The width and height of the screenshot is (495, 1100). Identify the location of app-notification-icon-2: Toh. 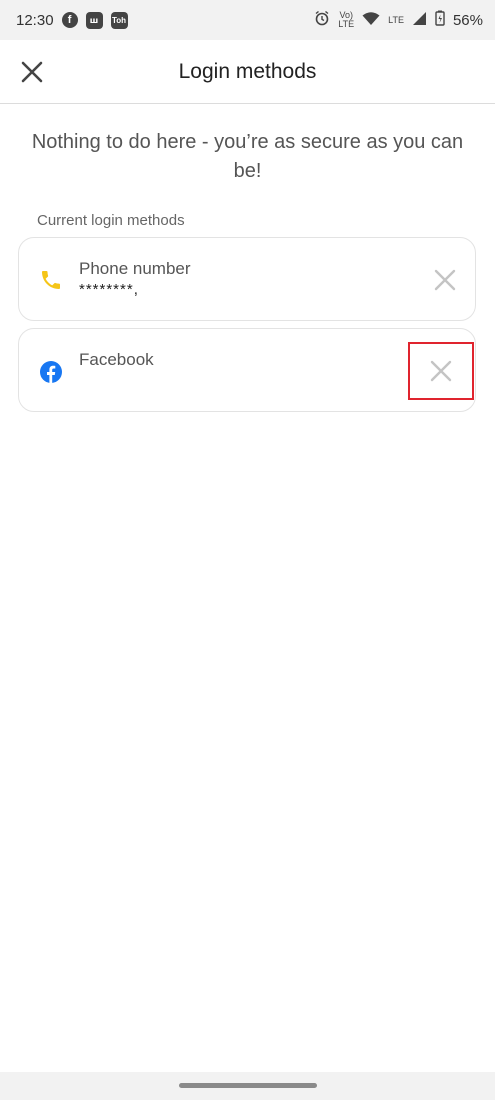
(119, 20).